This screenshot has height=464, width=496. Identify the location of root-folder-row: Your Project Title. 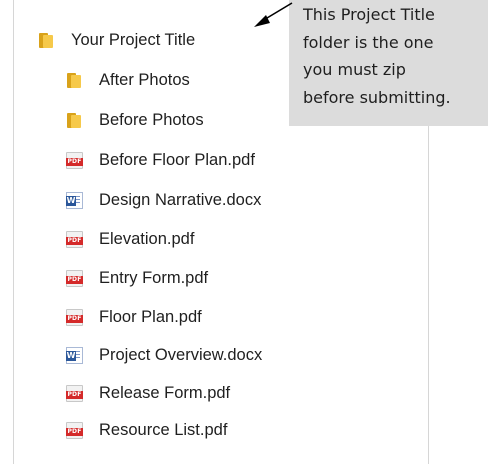
(116, 40).